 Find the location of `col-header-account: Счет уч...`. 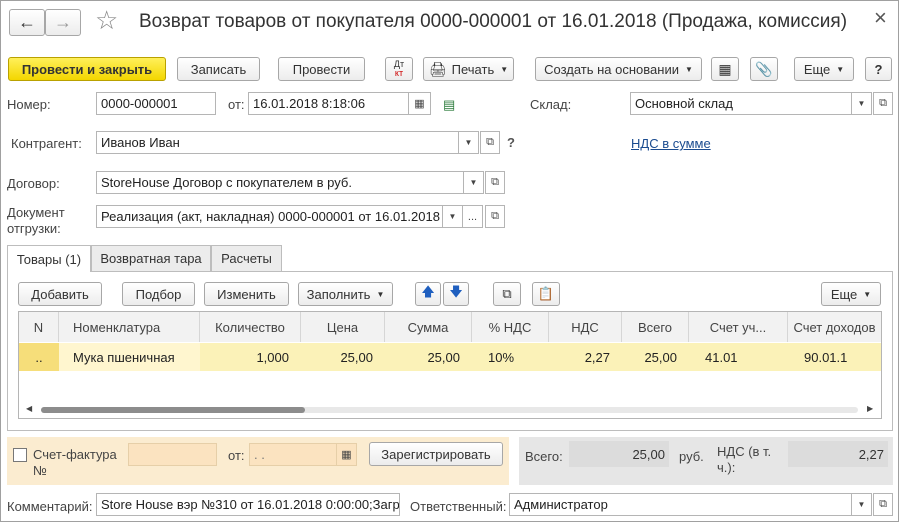

col-header-account: Счет уч... is located at coordinates (738, 327).